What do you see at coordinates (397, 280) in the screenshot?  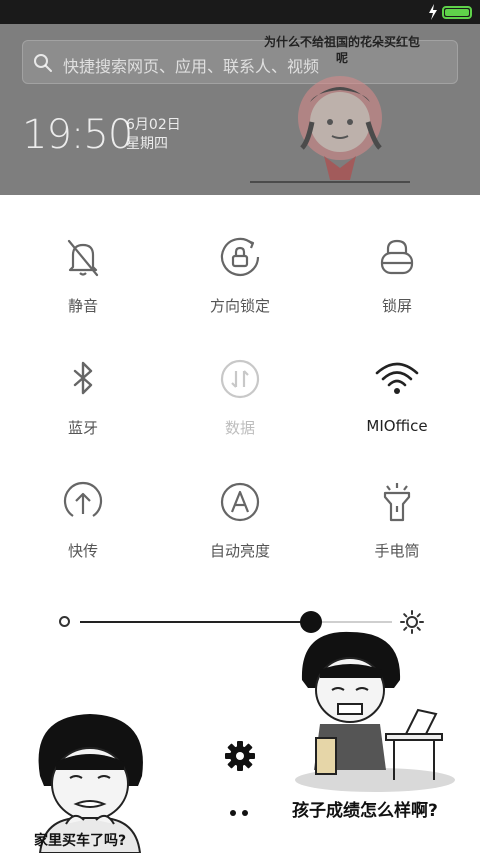 I see `toggle-lock-screen: 锁屏` at bounding box center [397, 280].